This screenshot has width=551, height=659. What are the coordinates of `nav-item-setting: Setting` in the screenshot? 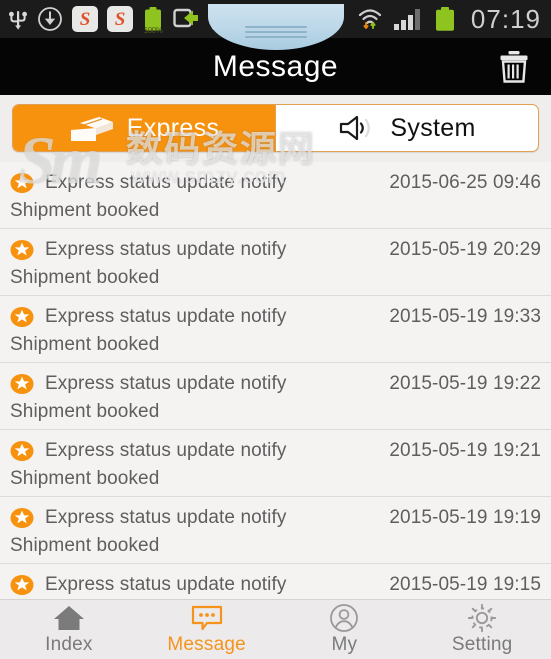 It's located at (482, 629).